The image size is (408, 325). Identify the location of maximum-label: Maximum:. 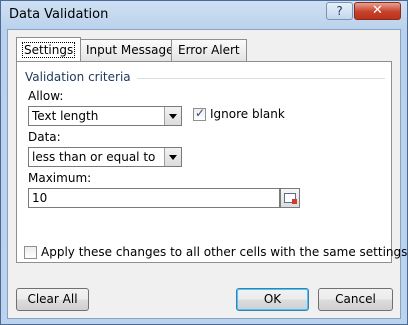
(60, 178).